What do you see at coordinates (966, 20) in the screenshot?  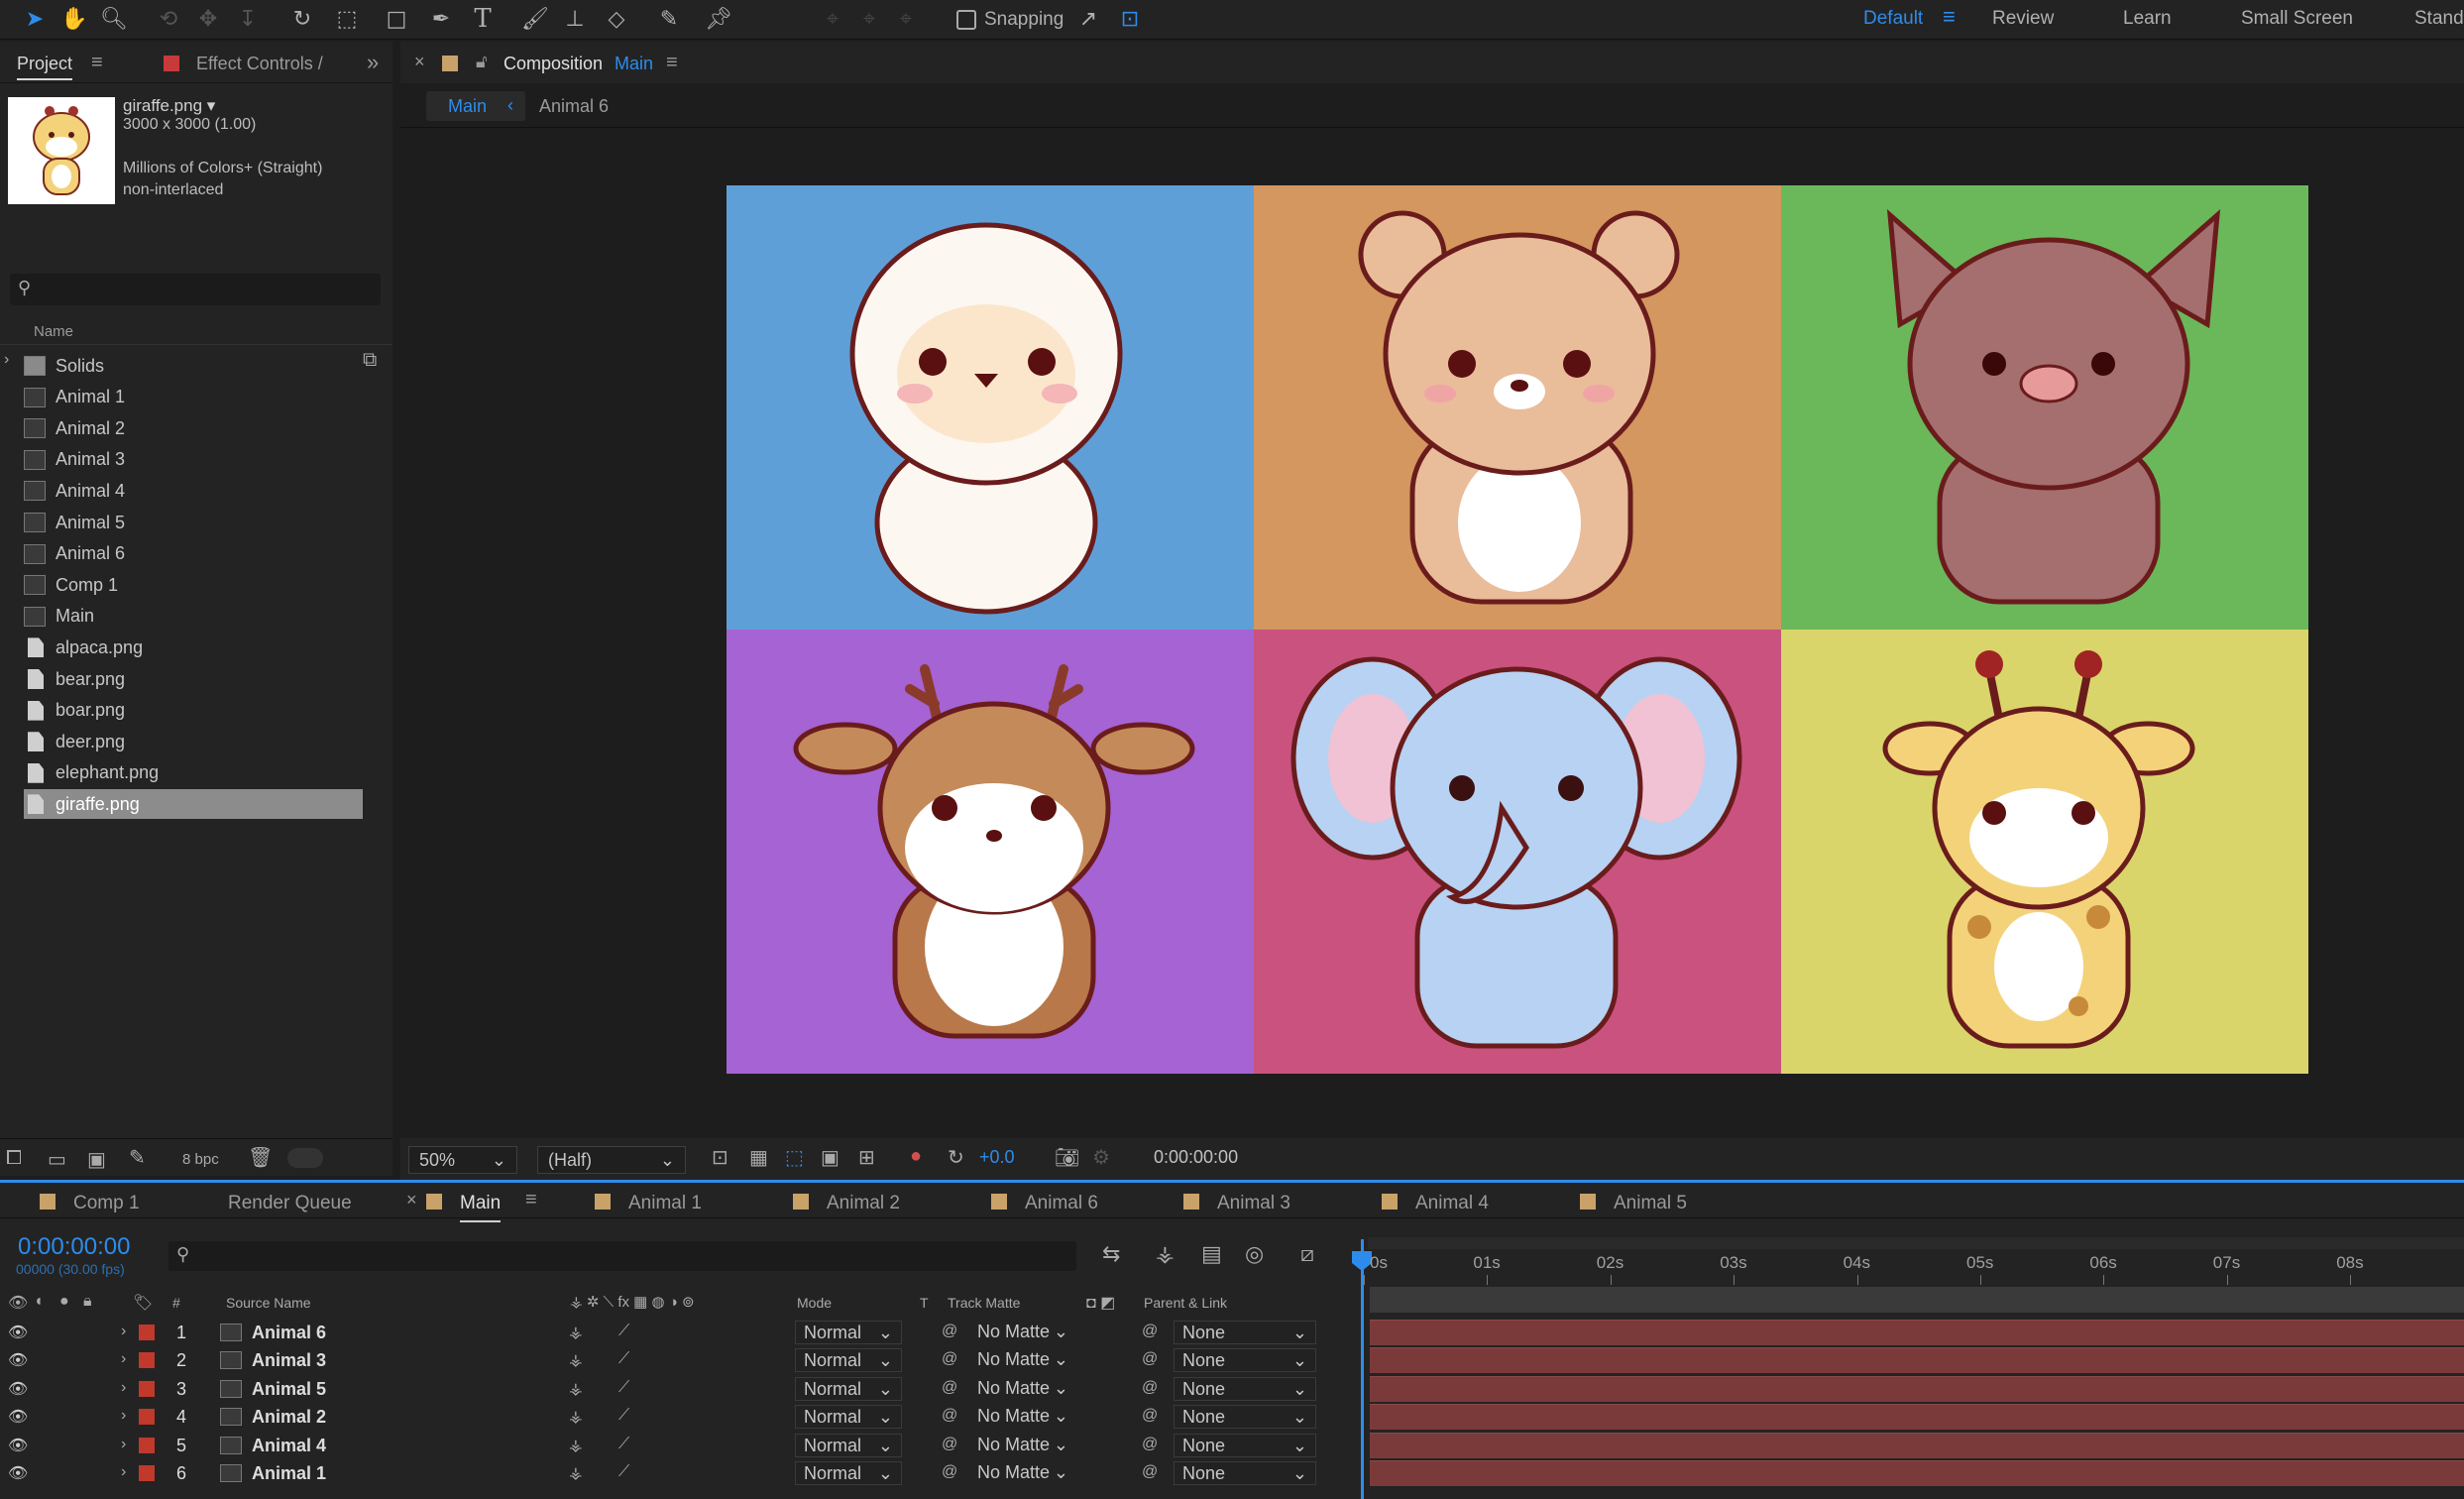 I see `snapping-checkbox` at bounding box center [966, 20].